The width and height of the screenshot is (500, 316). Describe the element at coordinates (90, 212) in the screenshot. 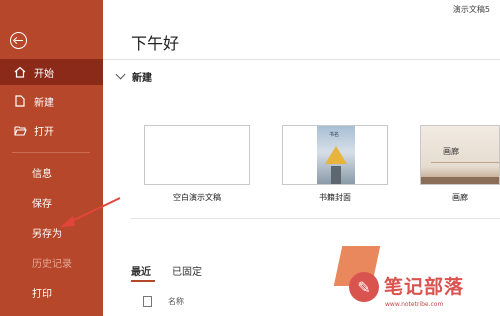

I see `annotation-arrow-icon` at that location.